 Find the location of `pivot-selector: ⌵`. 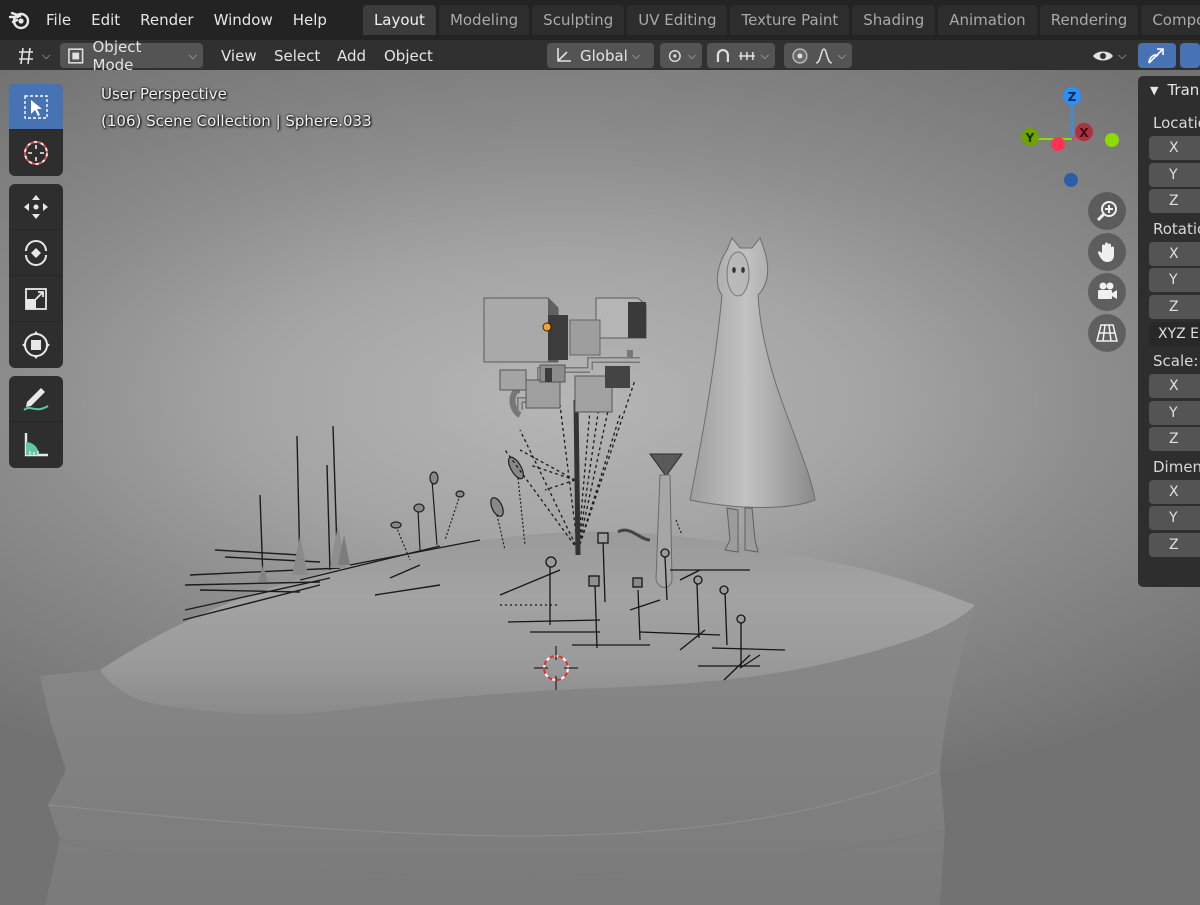

pivot-selector: ⌵ is located at coordinates (681, 55).